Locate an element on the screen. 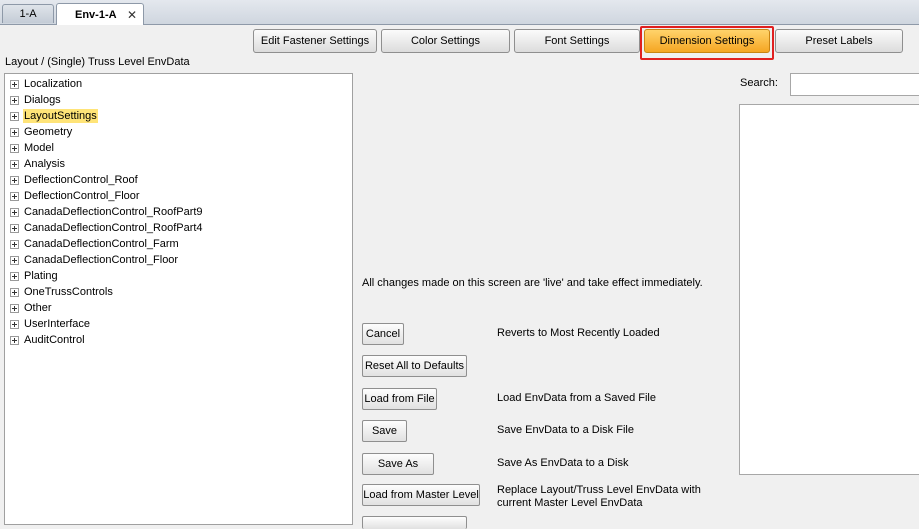 The image size is (919, 529). cancel-description: Reverts to Most Recently Loaded is located at coordinates (578, 333).